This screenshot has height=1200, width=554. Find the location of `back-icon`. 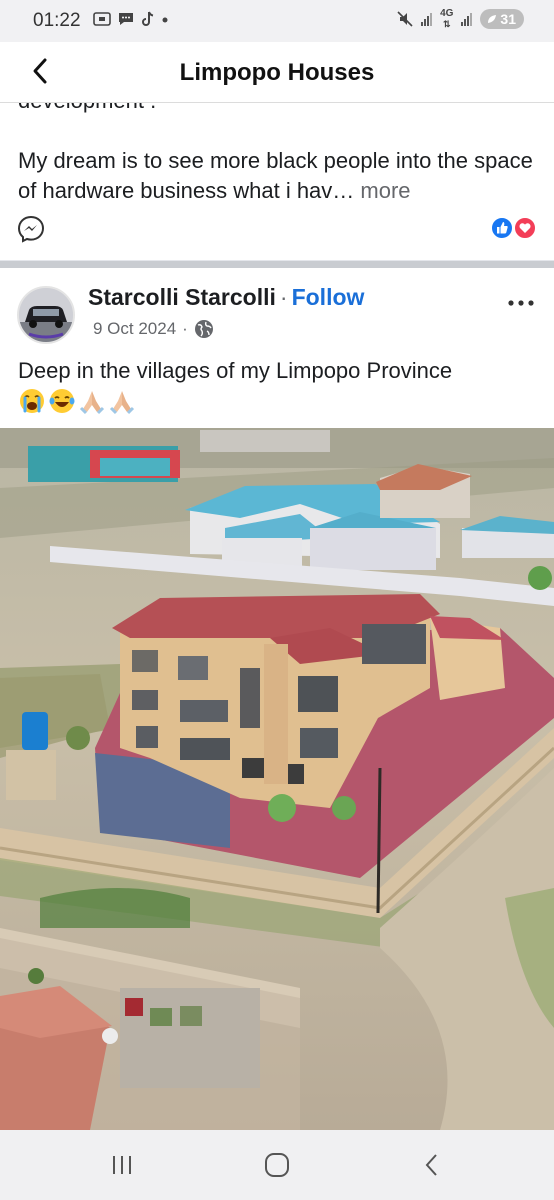

back-icon is located at coordinates (432, 1165).